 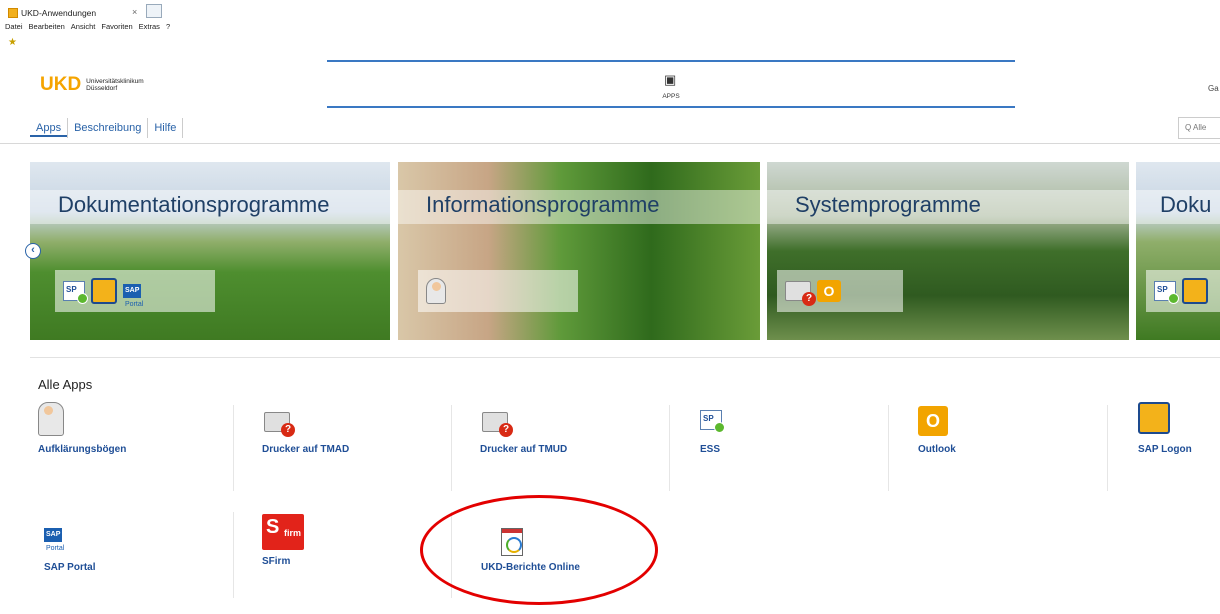 What do you see at coordinates (134, 12) in the screenshot?
I see `close-icon: ×` at bounding box center [134, 12].